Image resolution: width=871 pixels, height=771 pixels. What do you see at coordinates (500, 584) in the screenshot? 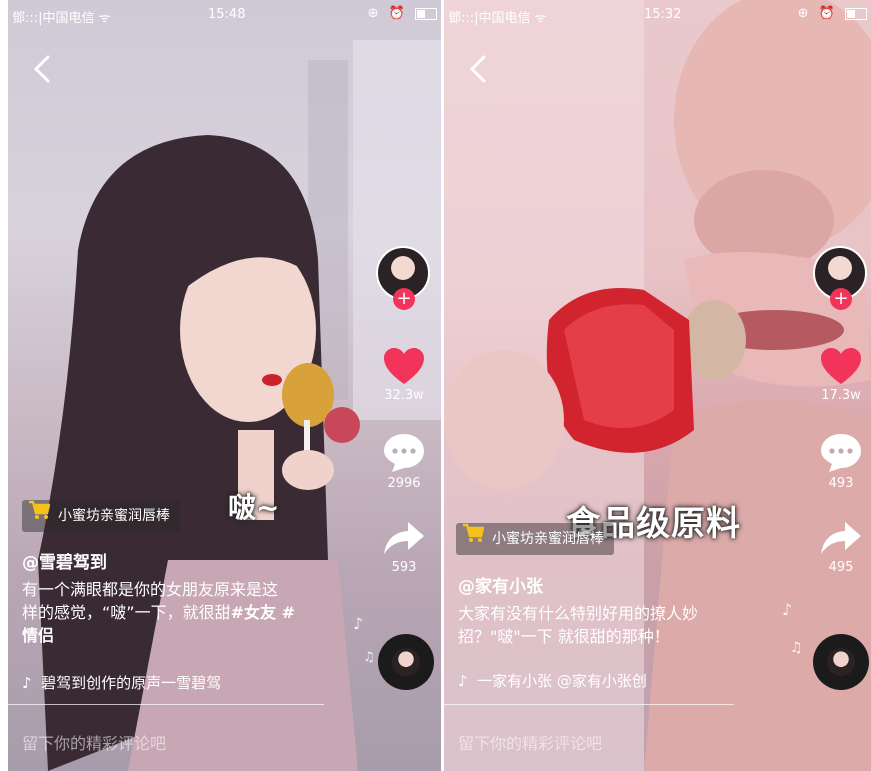
I see `author-name: @家有小张` at bounding box center [500, 584].